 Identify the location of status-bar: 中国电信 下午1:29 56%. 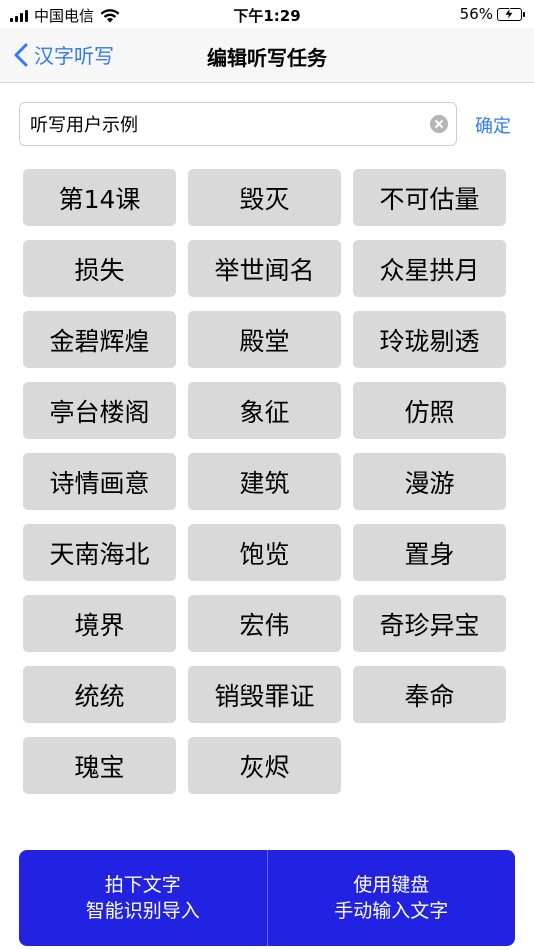
(267, 14).